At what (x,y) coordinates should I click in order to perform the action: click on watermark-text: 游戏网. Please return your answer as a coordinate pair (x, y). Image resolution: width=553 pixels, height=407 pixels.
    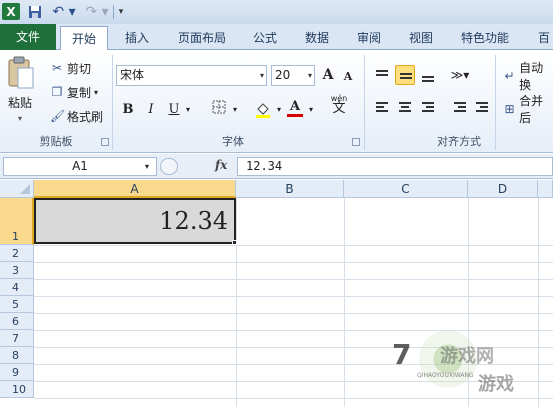
    Looking at the image, I should click on (467, 356).